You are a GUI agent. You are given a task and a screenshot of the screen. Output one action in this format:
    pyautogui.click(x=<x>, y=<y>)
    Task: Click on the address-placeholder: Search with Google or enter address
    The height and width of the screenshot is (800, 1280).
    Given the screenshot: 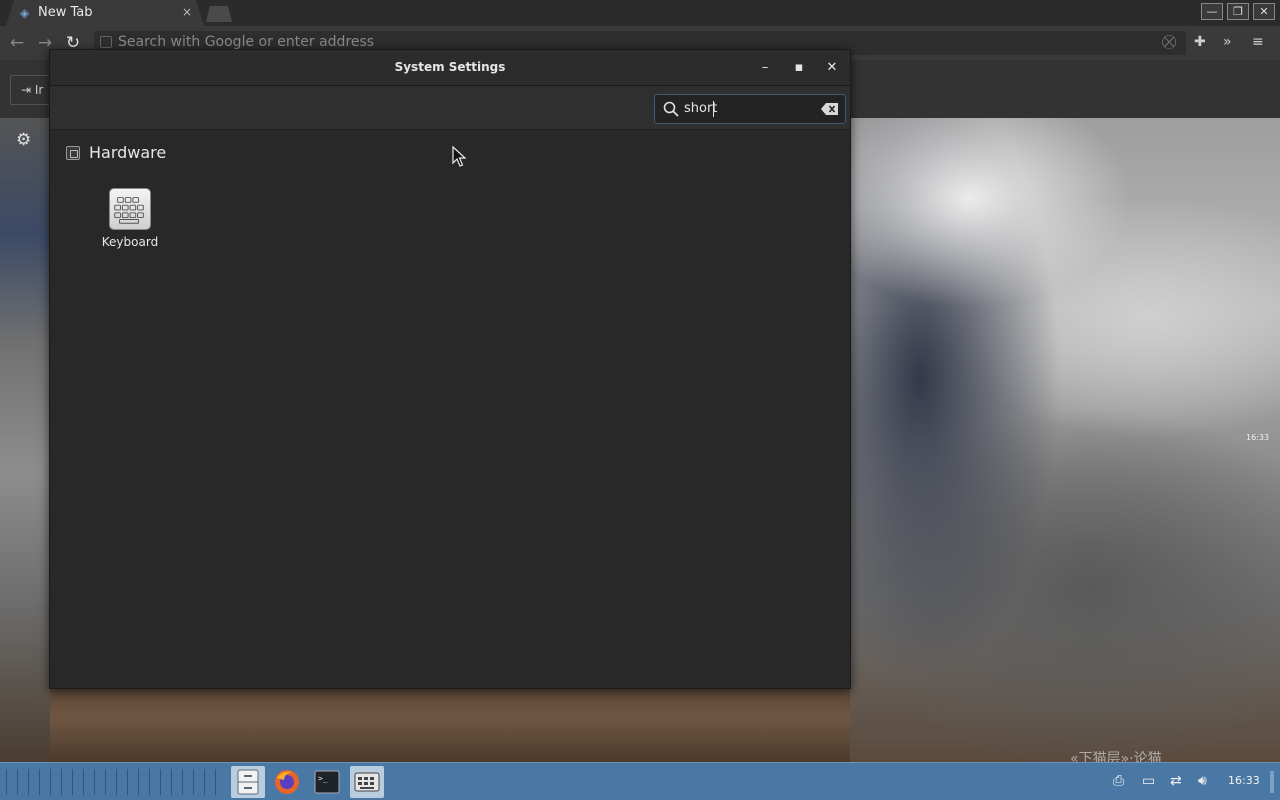 What is the action you would take?
    pyautogui.click(x=246, y=42)
    